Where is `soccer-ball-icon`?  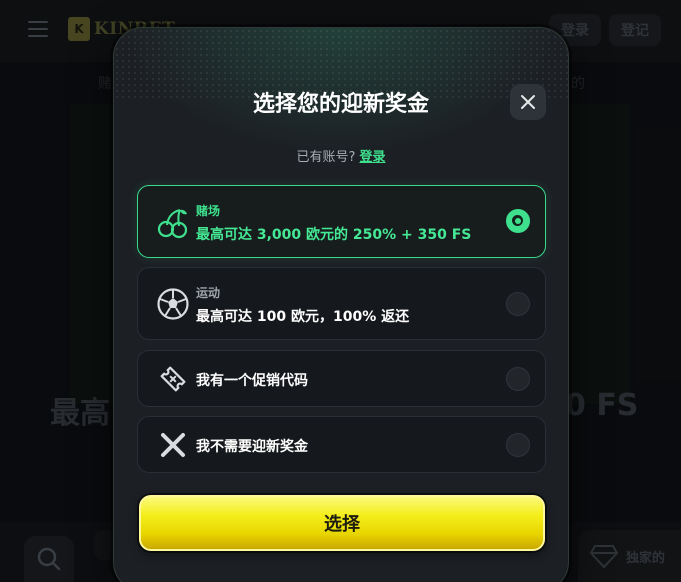
soccer-ball-icon is located at coordinates (173, 304).